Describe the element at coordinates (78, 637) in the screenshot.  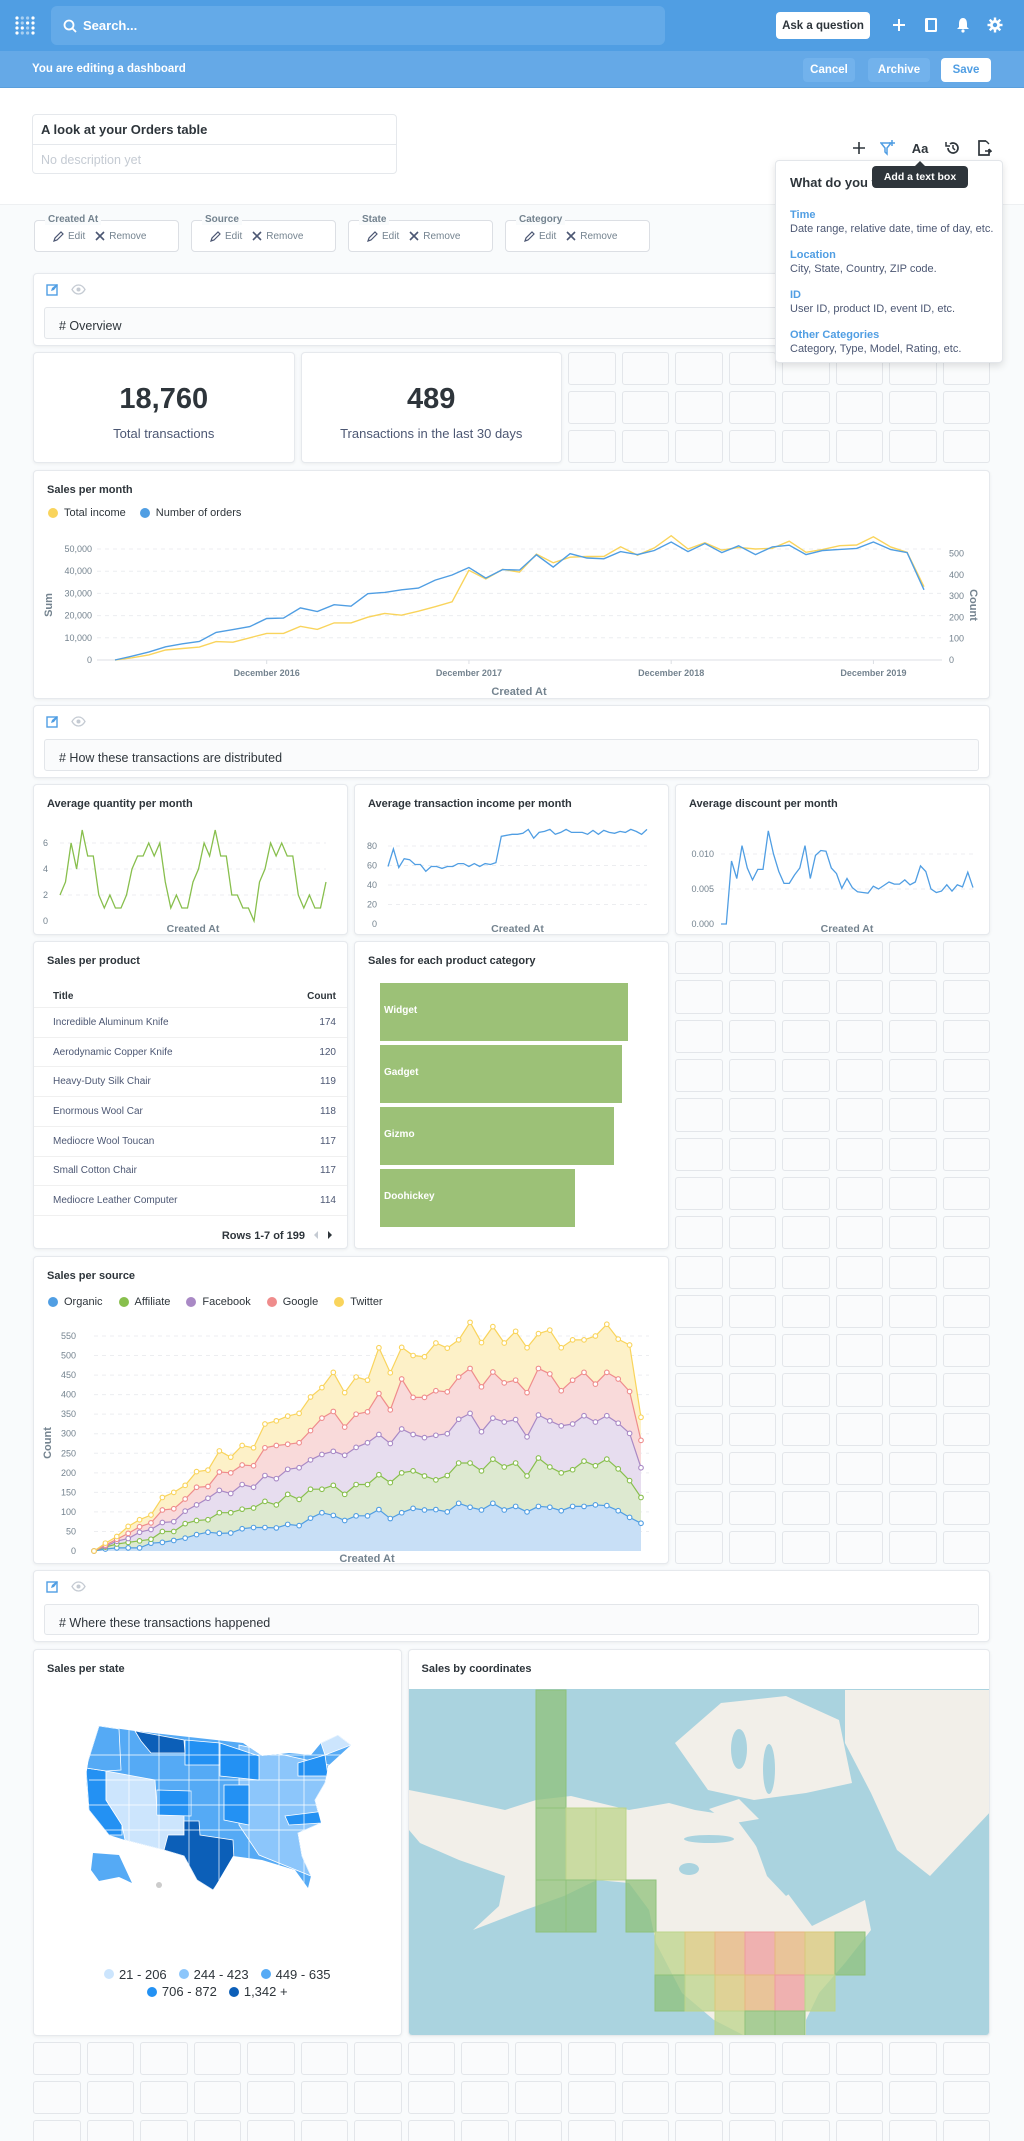
I see `y-tick-label: 10,000` at that location.